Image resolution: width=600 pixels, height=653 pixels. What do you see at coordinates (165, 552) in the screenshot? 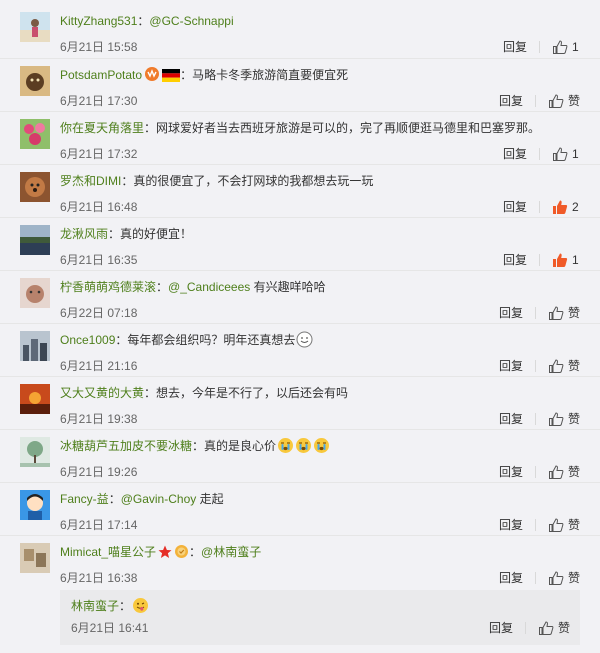
I see `star-badge-icon` at bounding box center [165, 552].